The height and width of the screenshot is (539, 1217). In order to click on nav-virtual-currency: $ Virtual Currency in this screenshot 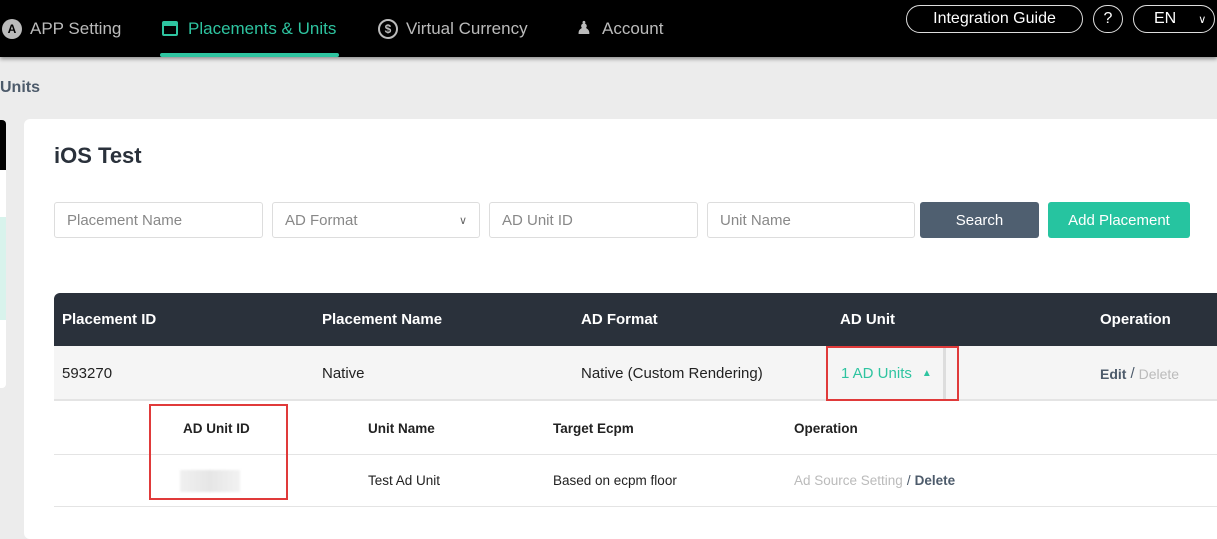, I will do `click(453, 28)`.